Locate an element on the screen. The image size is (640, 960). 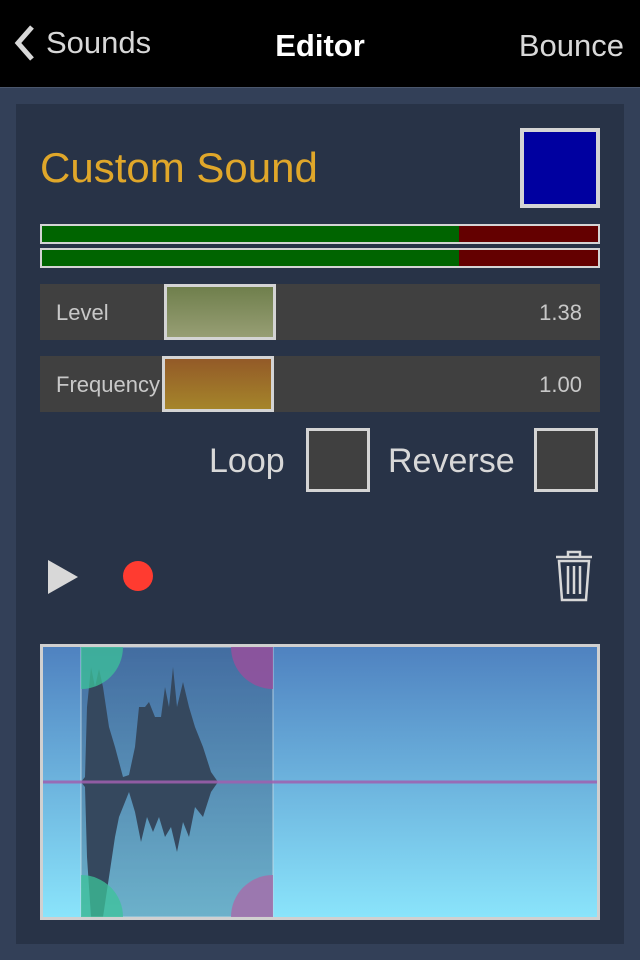
level-meter-left is located at coordinates (320, 234).